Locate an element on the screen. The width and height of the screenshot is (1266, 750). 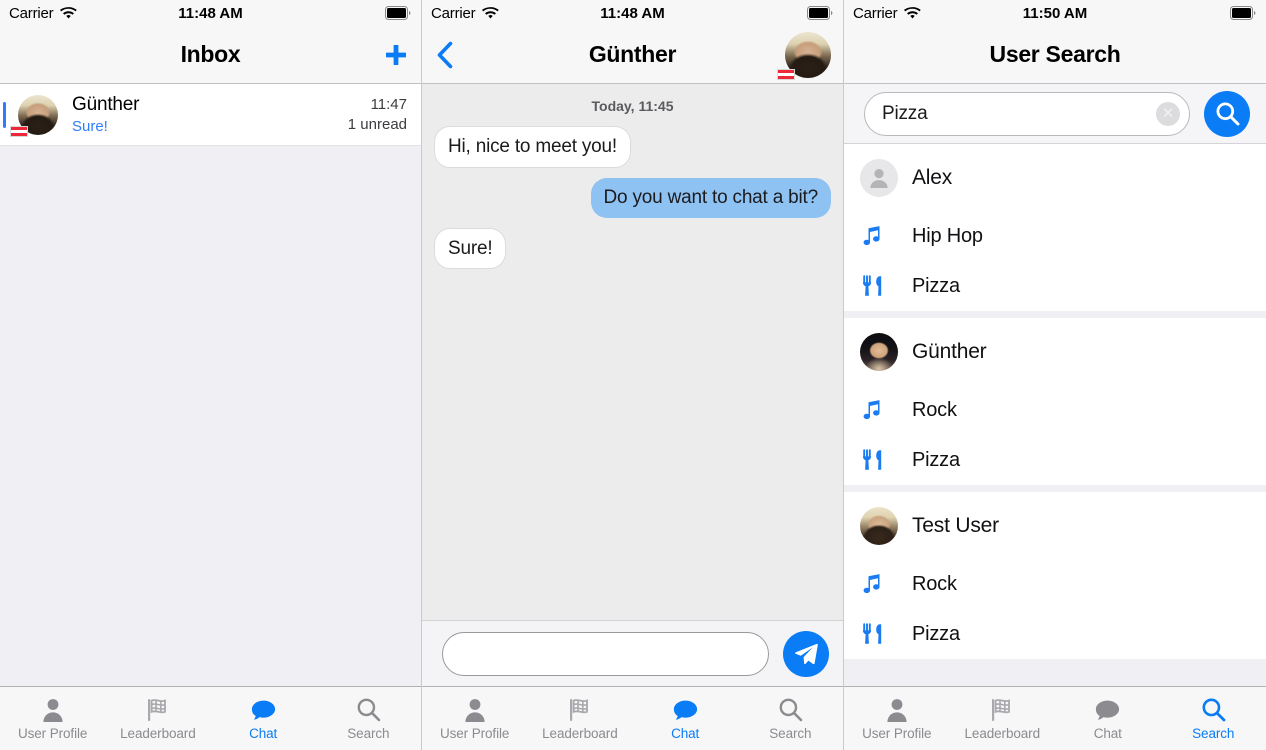
search-result-group: Alex Hip Hop Pizza is located at coordinates (1055, 227).